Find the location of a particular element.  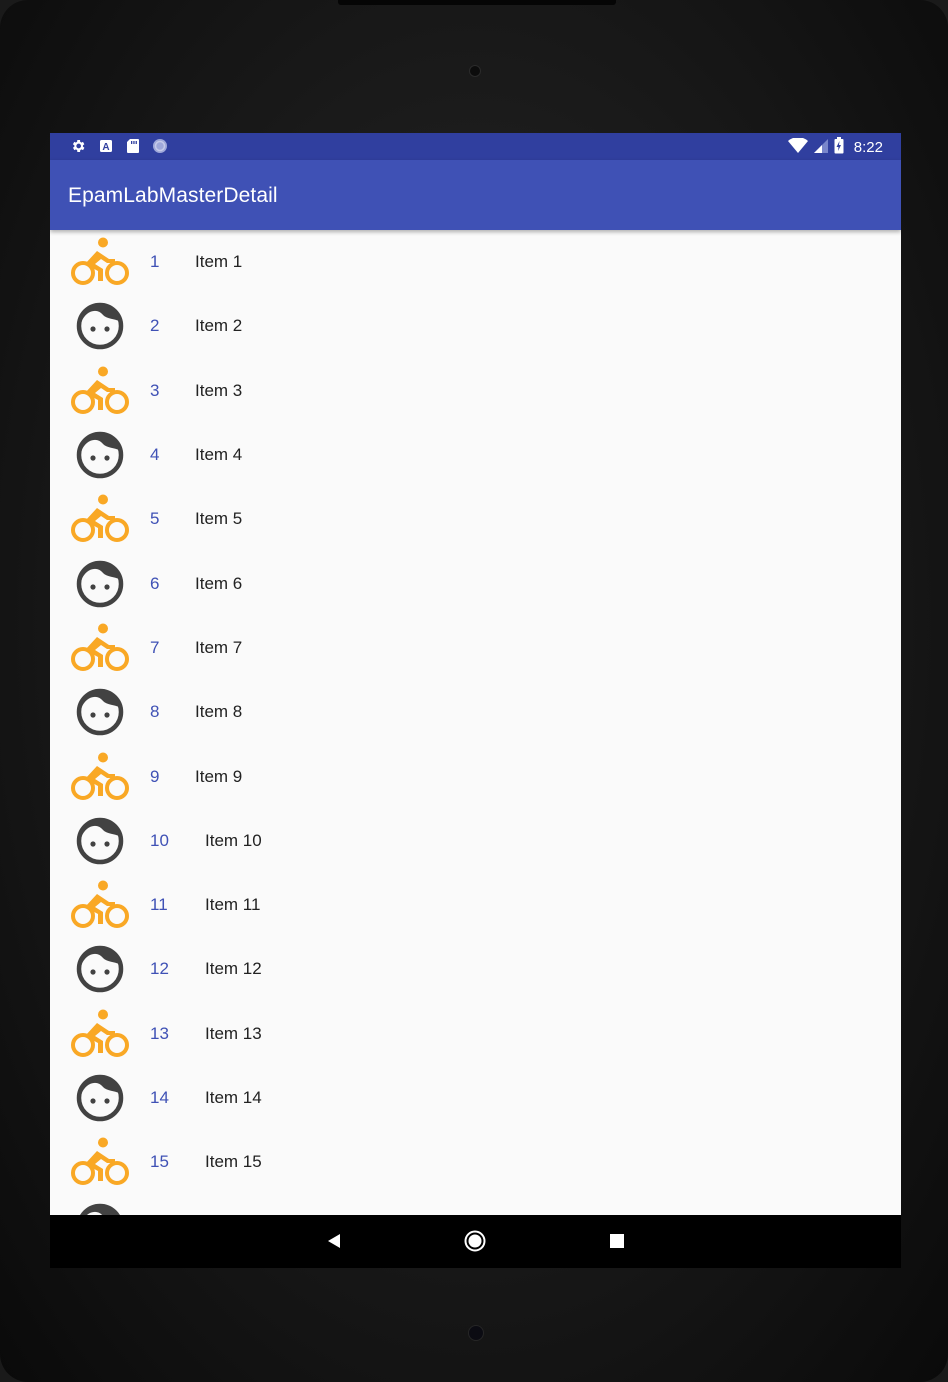

item-content: Item 3 is located at coordinates (219, 390).